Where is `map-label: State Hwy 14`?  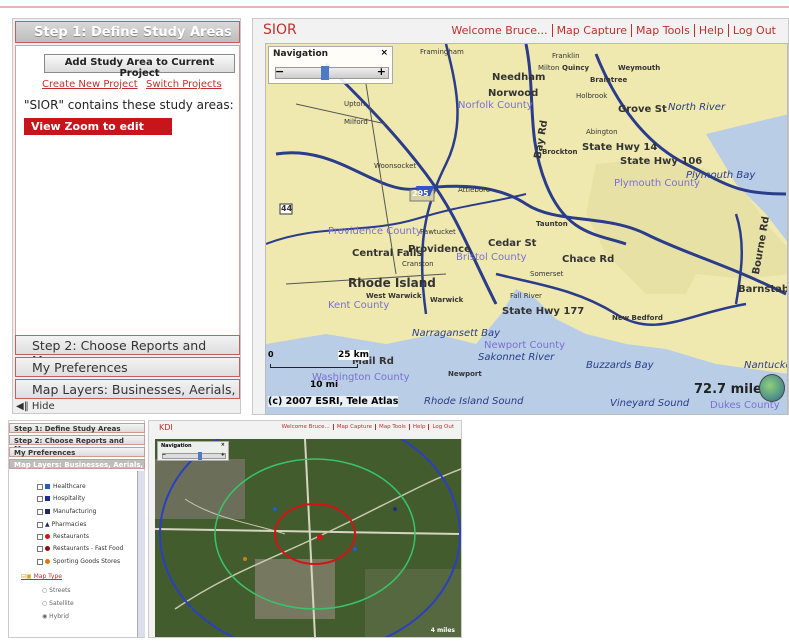 map-label: State Hwy 14 is located at coordinates (620, 147).